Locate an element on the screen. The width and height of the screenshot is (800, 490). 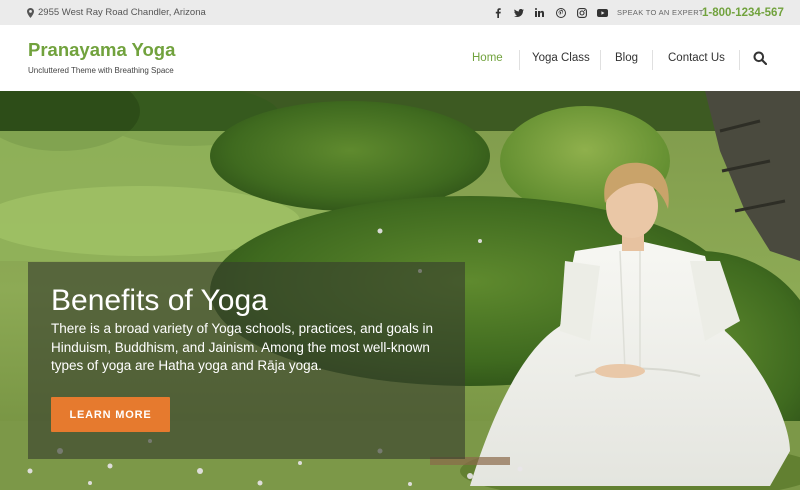
nav-yoga-class: Yoga Class is located at coordinates (561, 58).